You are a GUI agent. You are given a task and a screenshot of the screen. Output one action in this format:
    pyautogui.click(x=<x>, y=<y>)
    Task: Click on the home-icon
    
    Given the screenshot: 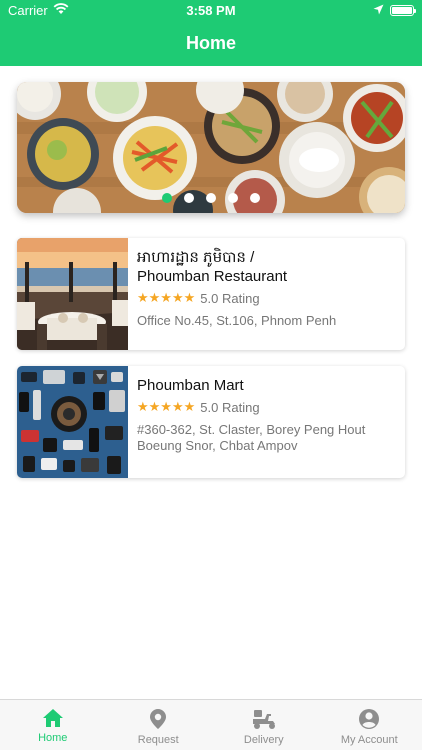 What is the action you would take?
    pyautogui.click(x=52, y=718)
    